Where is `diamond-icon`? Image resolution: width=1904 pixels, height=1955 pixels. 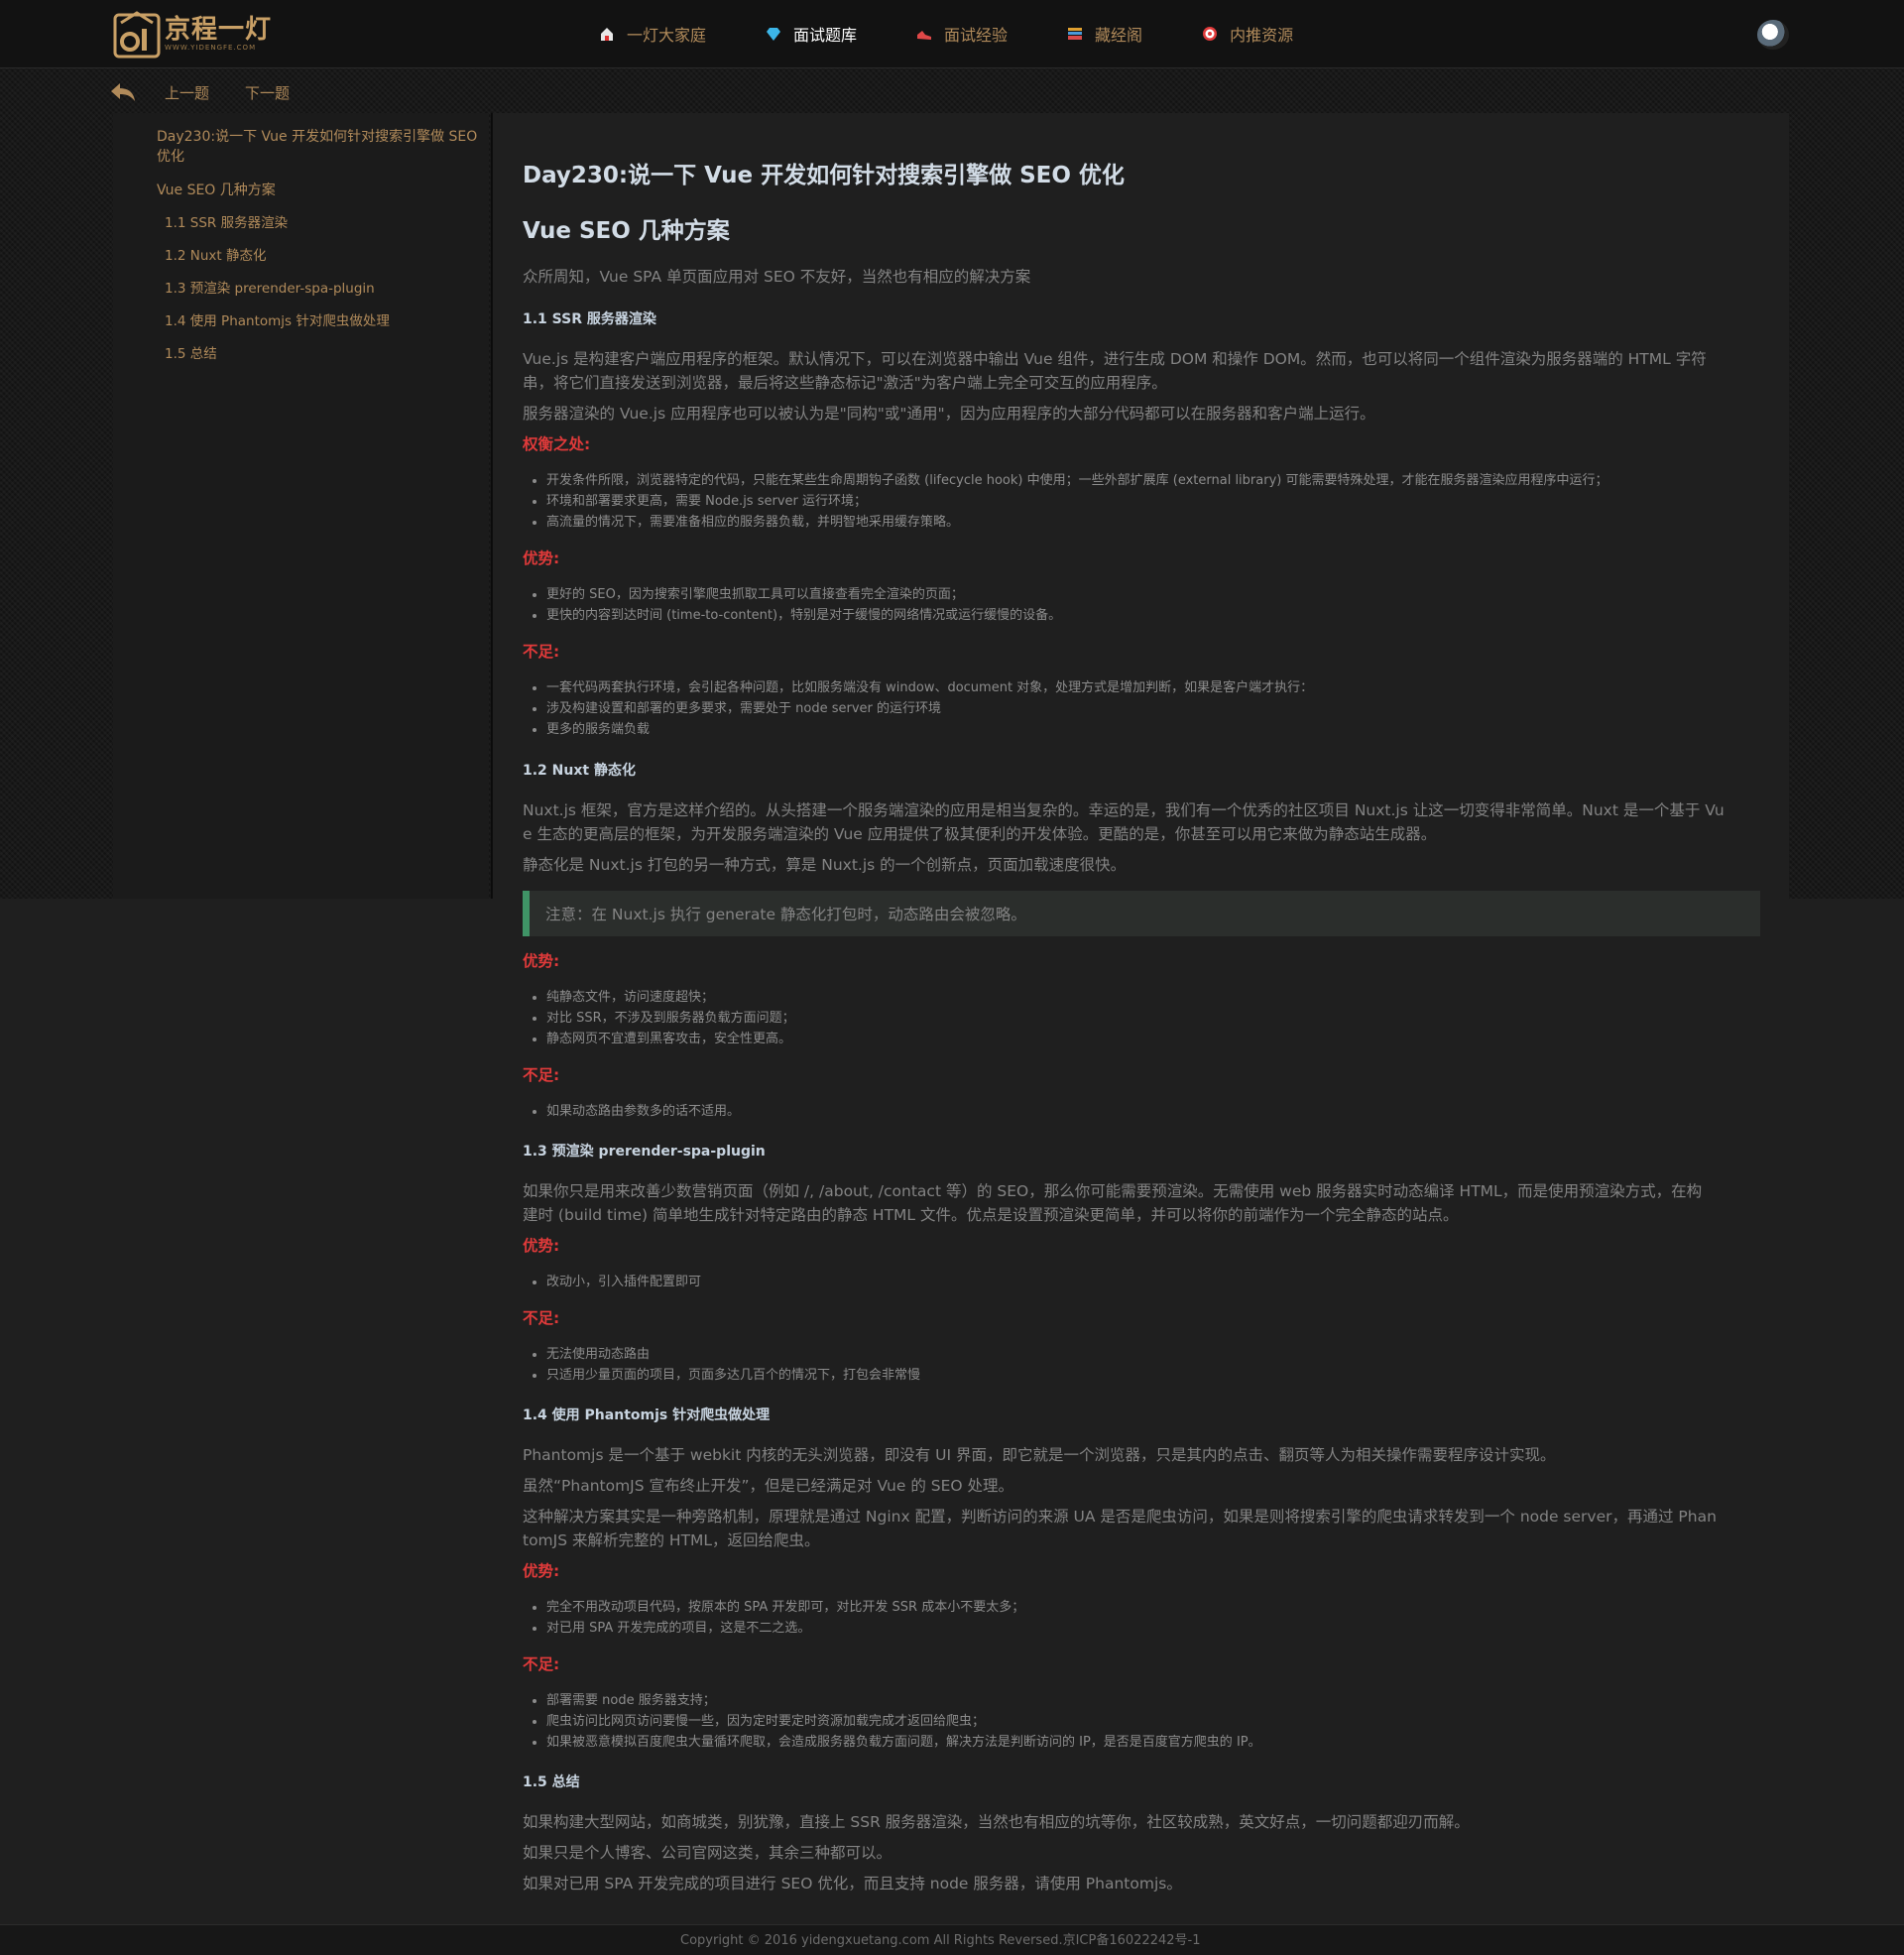 diamond-icon is located at coordinates (773, 34).